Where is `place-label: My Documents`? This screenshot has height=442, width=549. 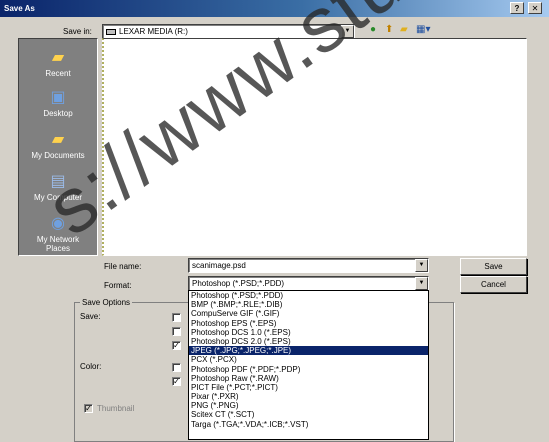
place-label: My Documents is located at coordinates (58, 155).